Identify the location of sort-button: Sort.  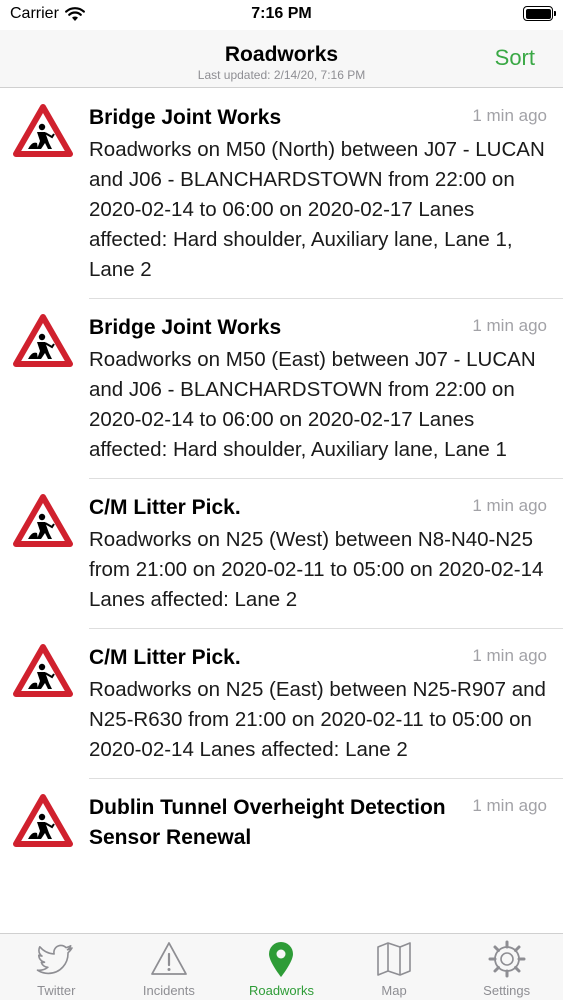
(515, 58).